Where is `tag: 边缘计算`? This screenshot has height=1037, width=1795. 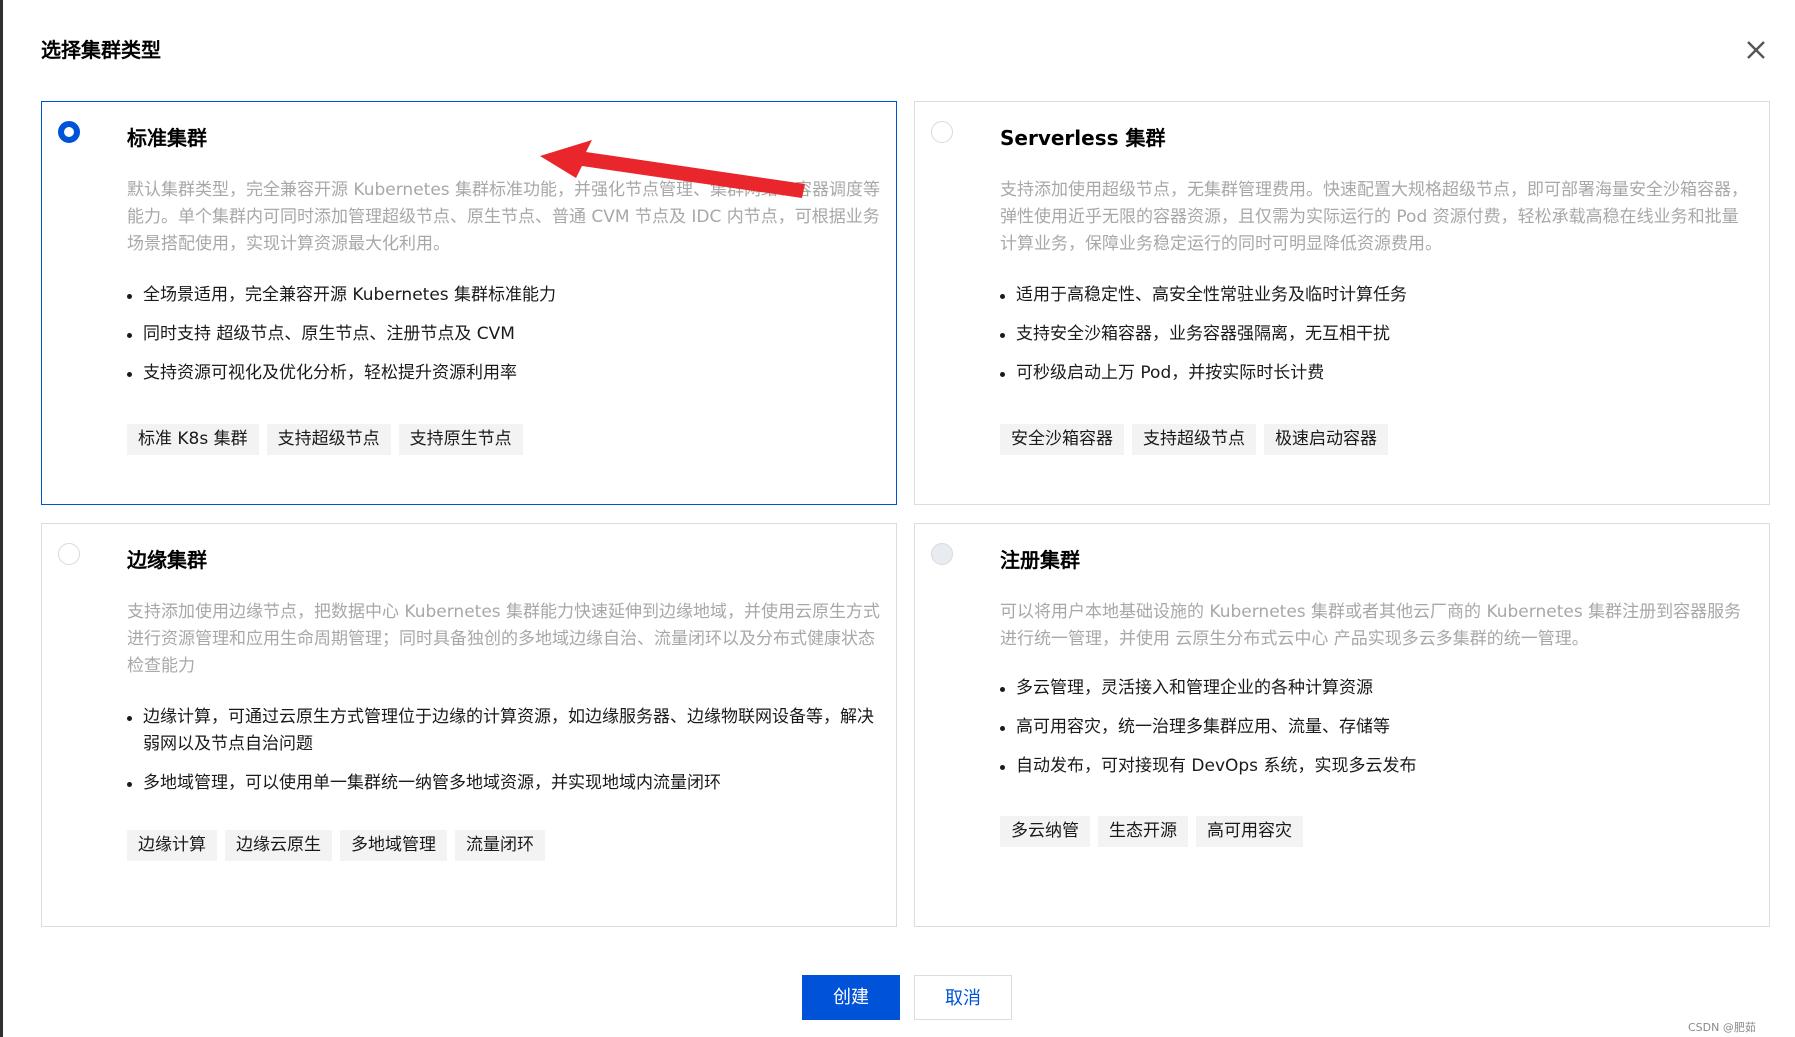 tag: 边缘计算 is located at coordinates (172, 845).